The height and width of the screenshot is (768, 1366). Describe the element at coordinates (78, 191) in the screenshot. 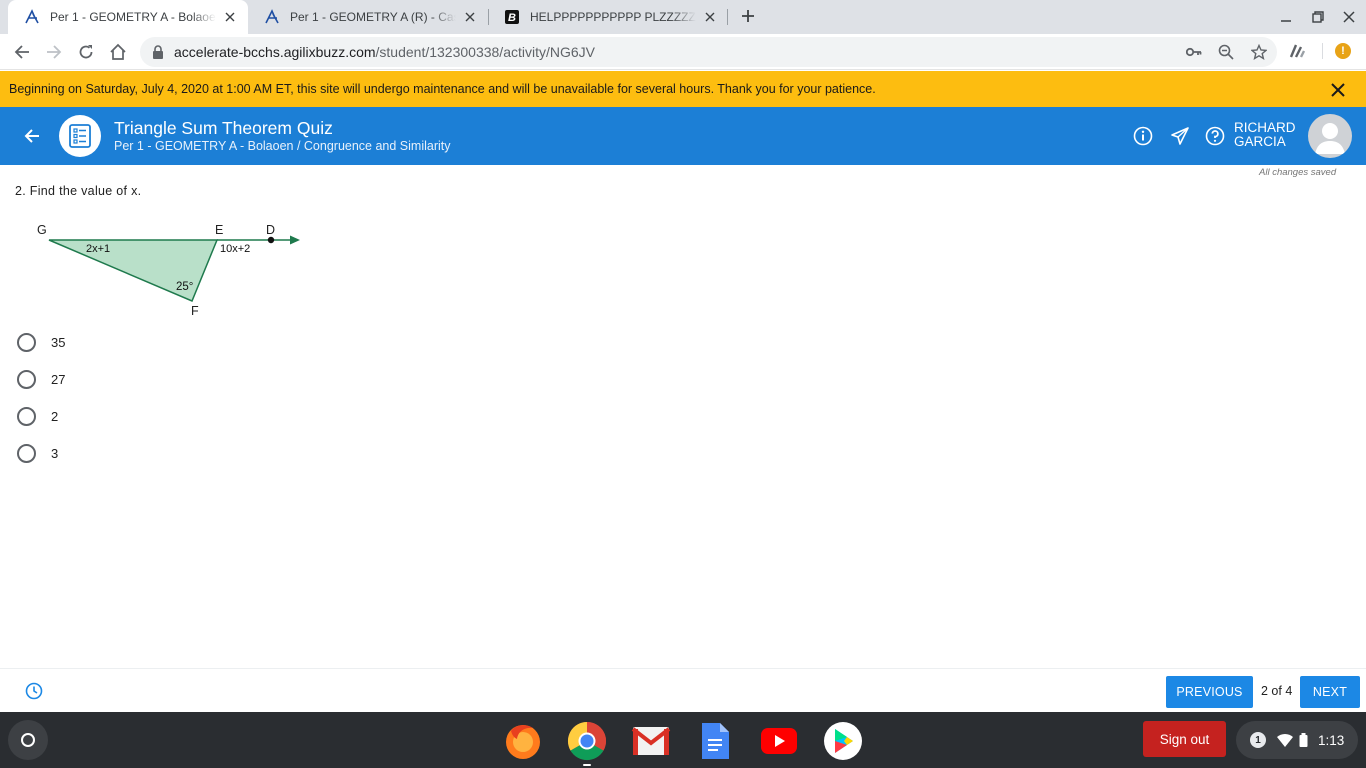

I see `question-prompt: 2. Find the value of x.` at that location.